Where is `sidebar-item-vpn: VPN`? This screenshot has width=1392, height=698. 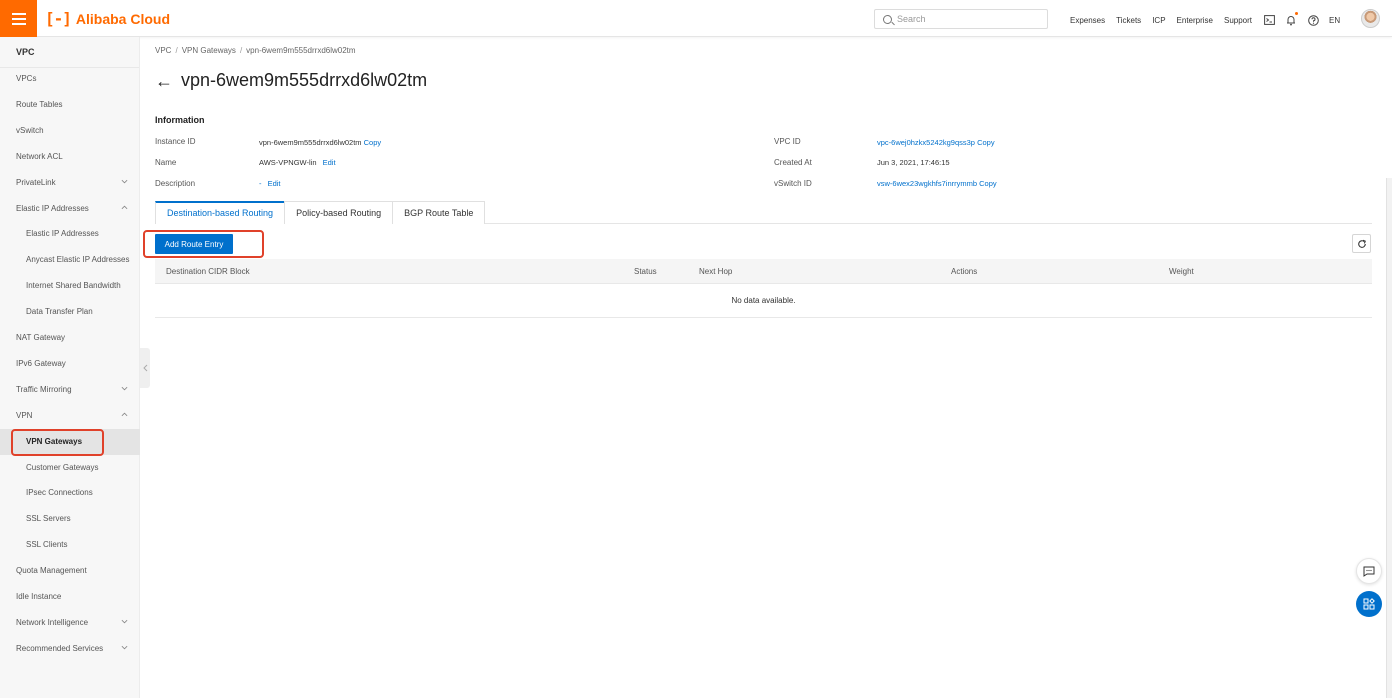 sidebar-item-vpn: VPN is located at coordinates (70, 416).